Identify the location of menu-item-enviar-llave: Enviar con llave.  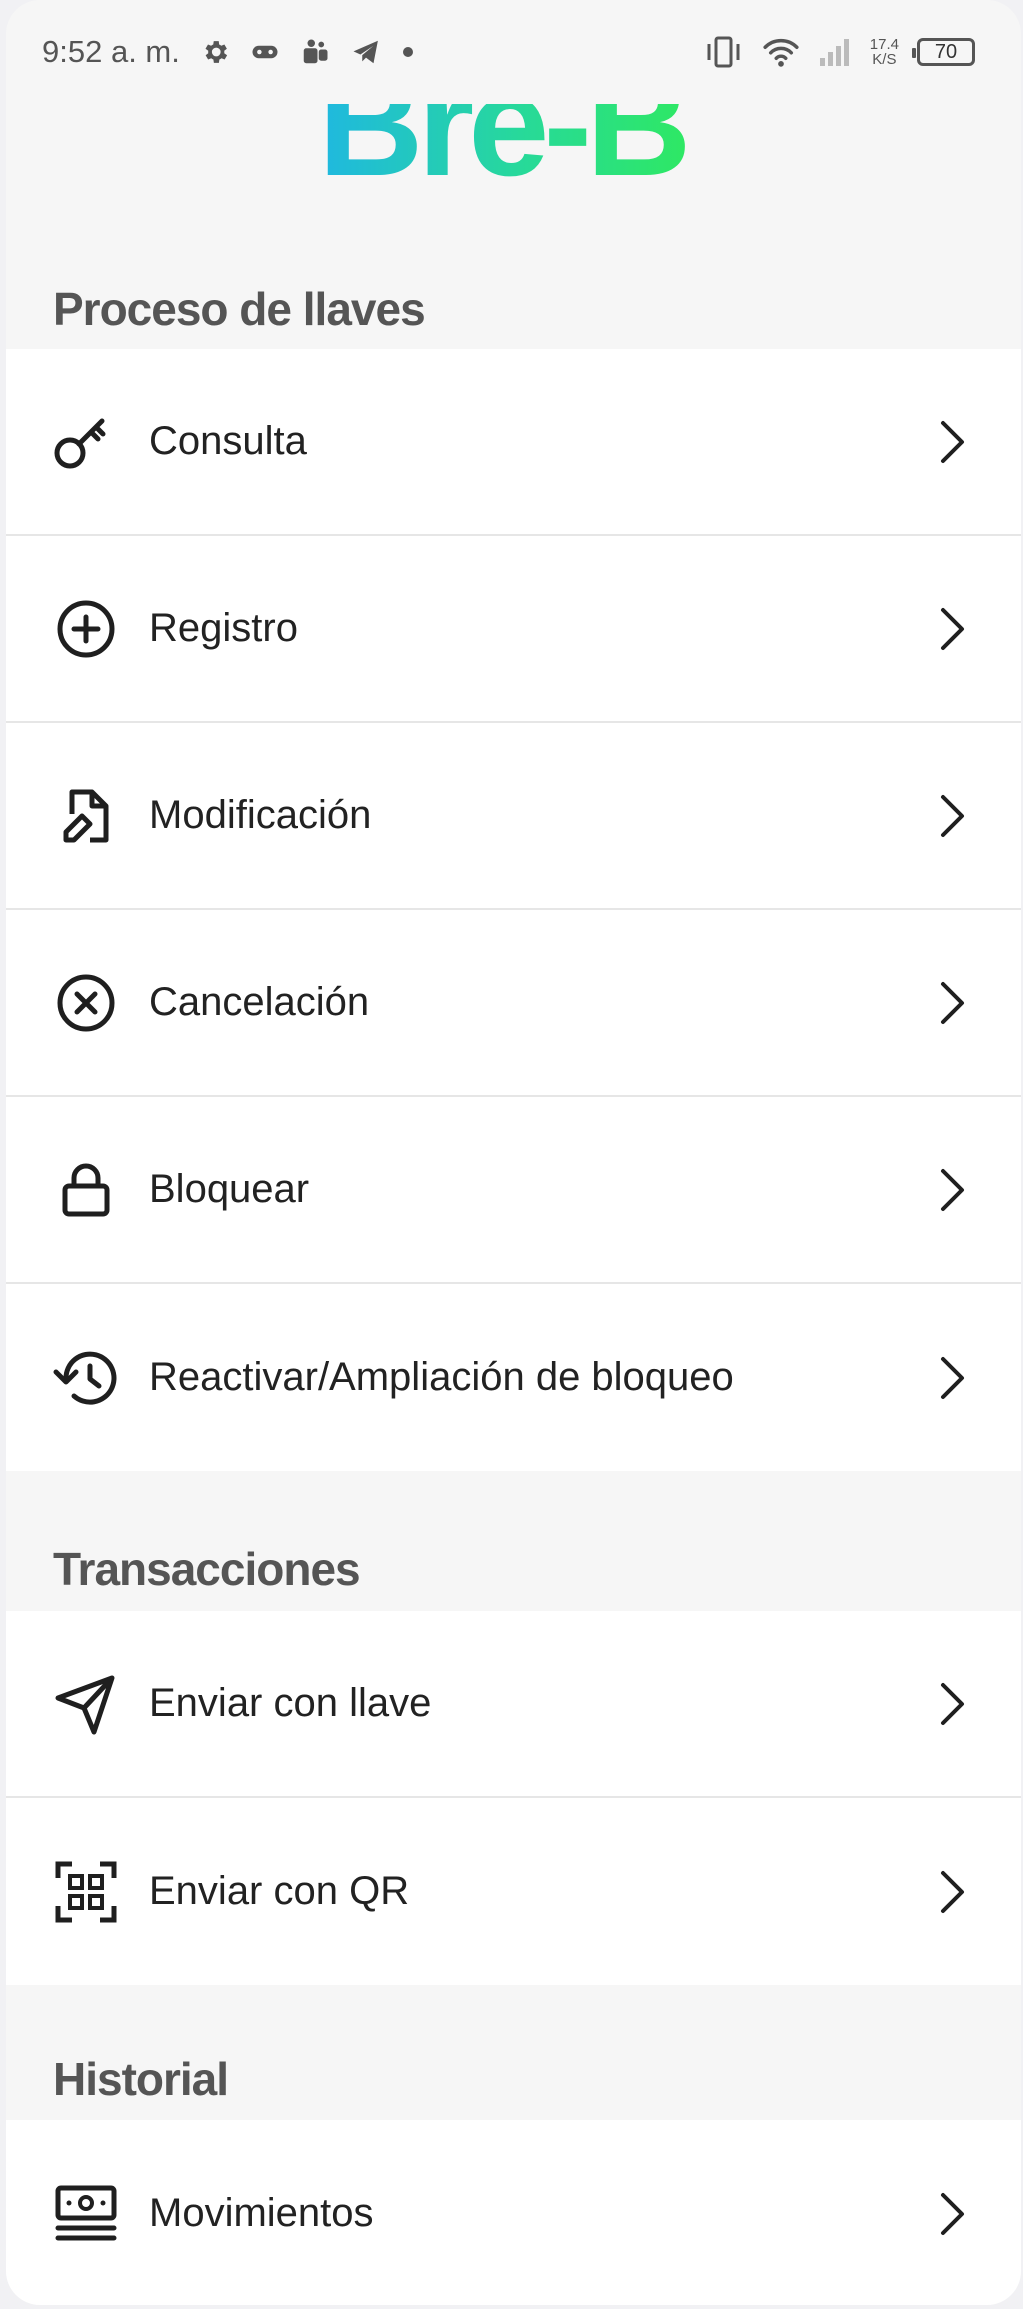
(513, 1704).